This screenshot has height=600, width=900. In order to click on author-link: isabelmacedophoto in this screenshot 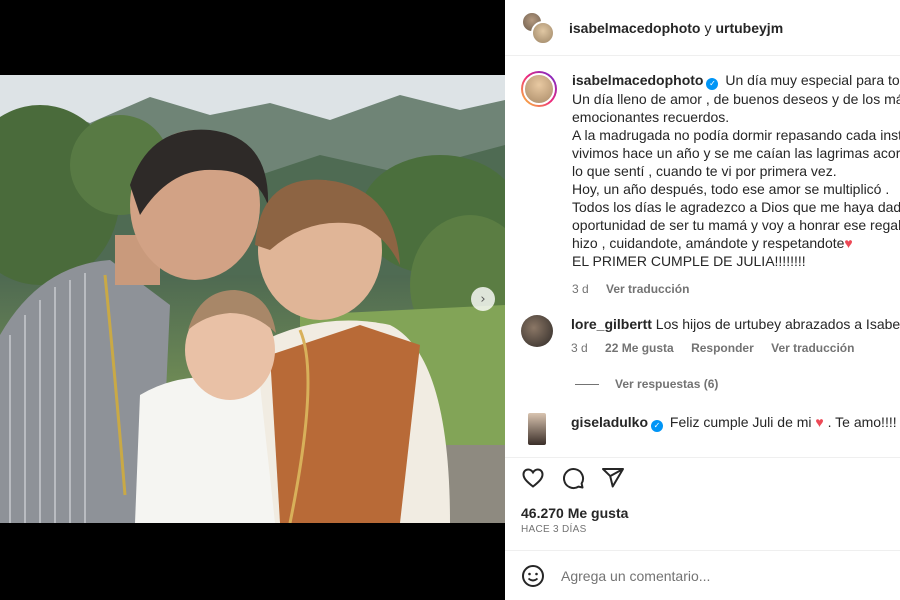, I will do `click(634, 28)`.